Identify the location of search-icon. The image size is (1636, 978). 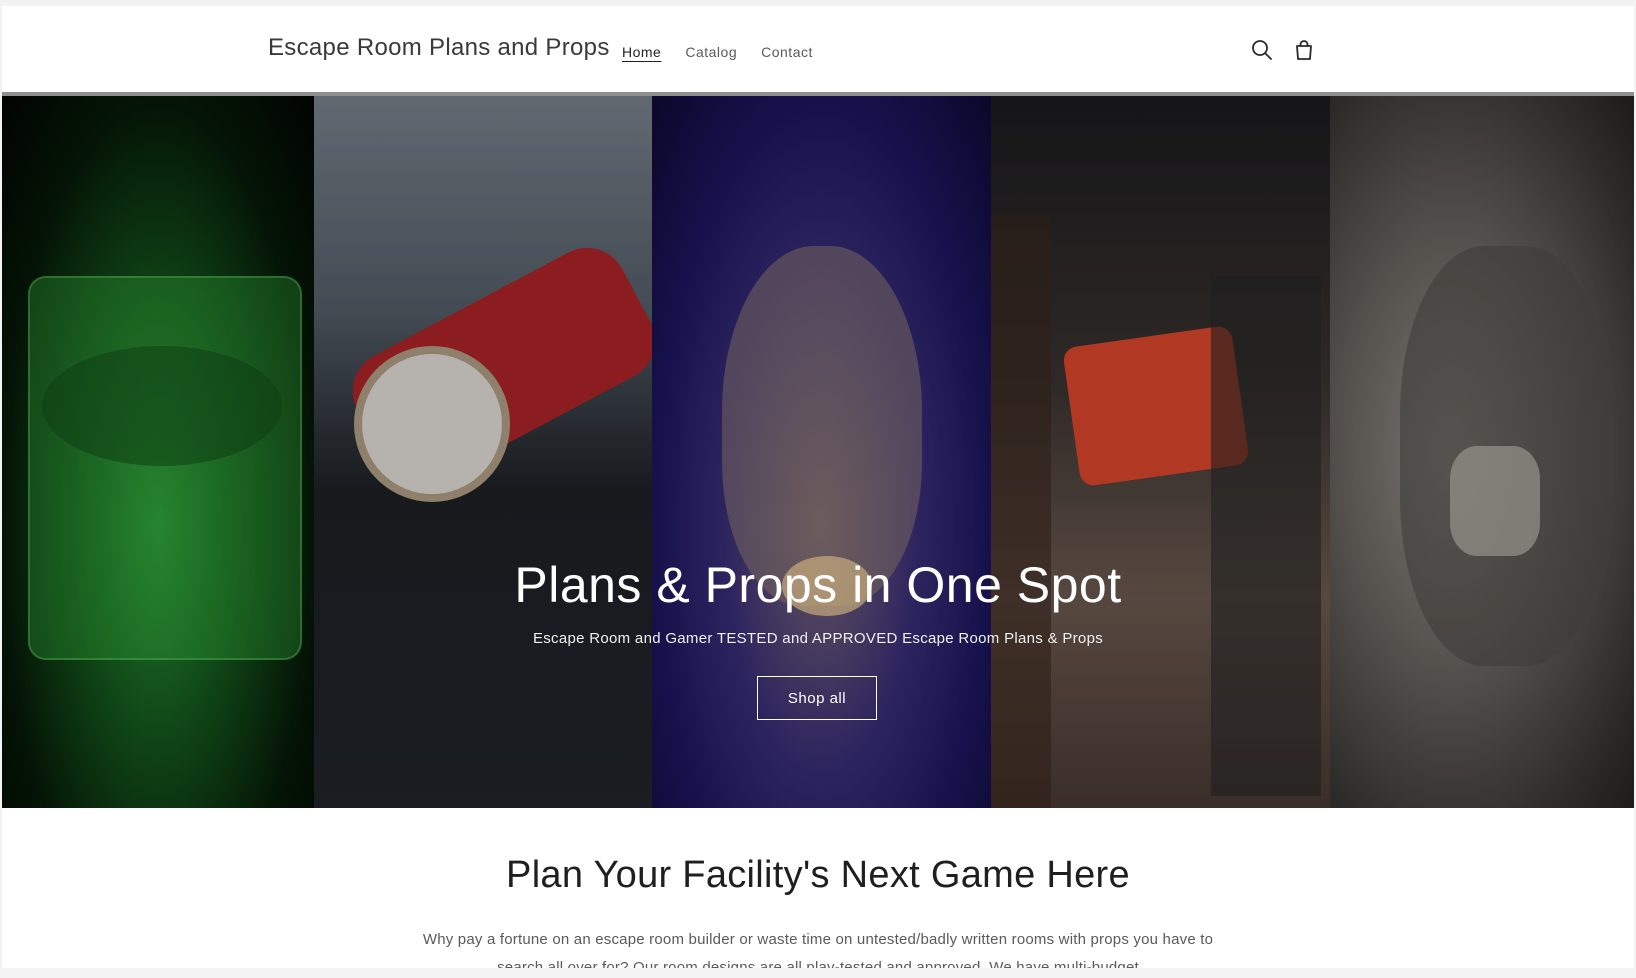
(1262, 50).